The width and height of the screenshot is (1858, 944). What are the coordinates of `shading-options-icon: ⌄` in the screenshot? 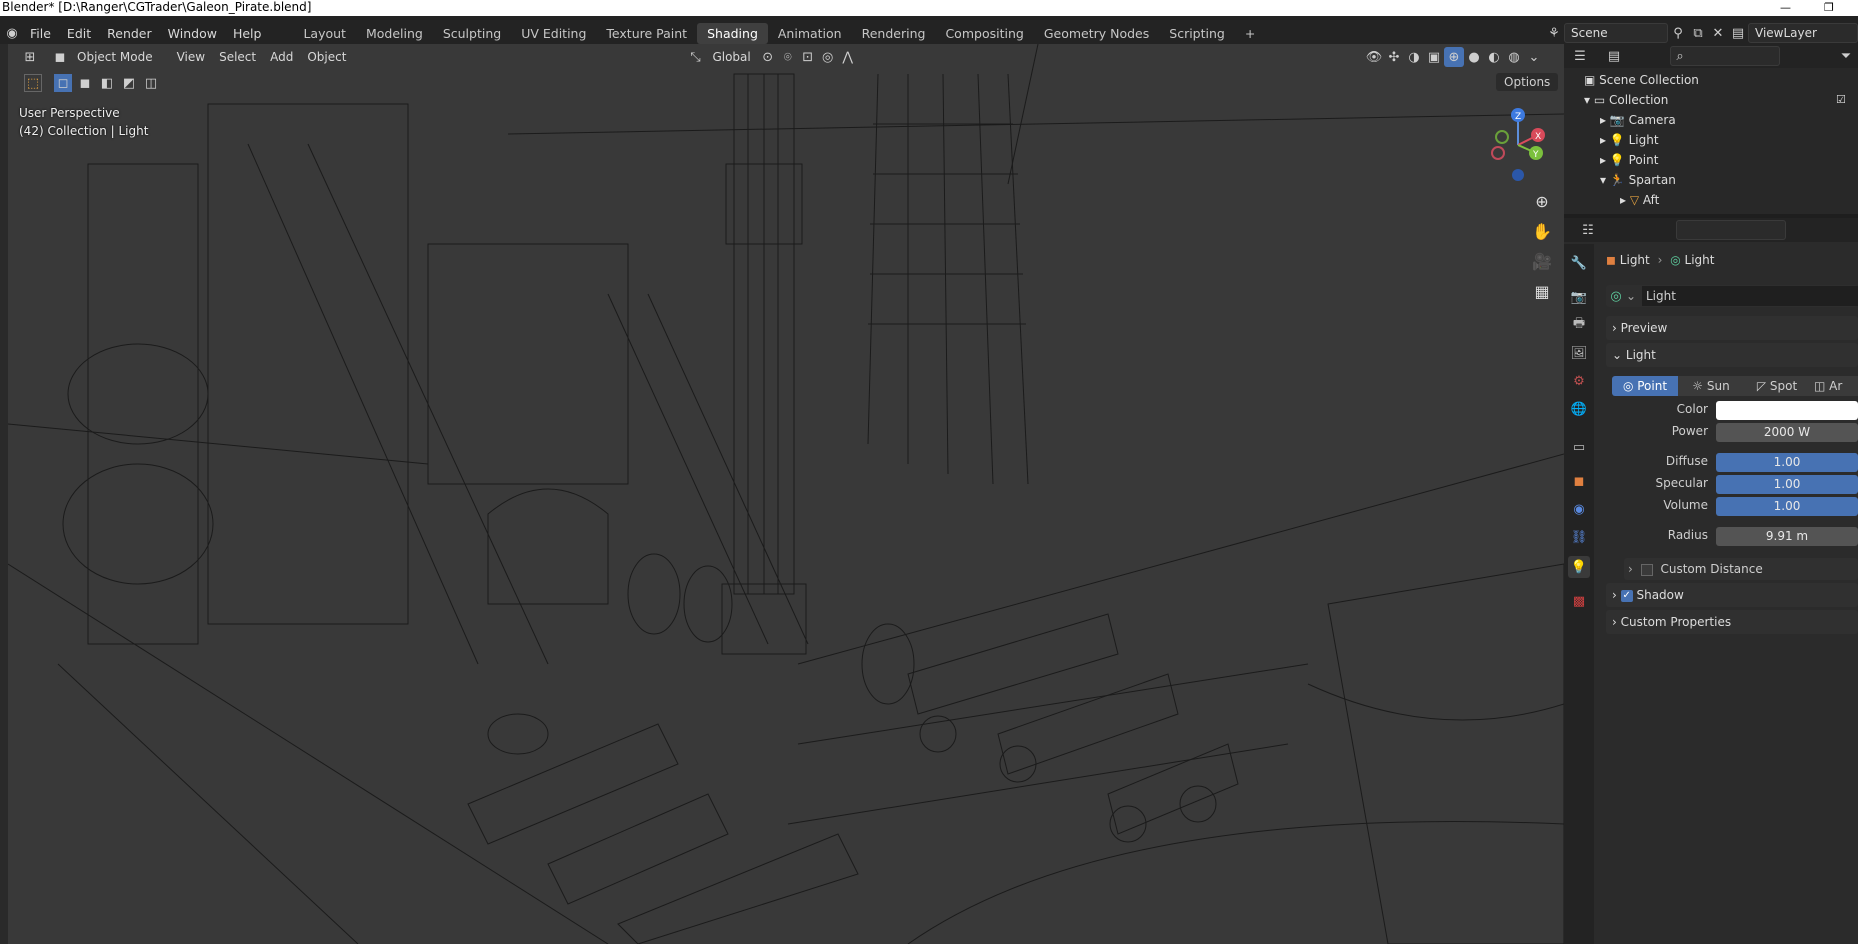 It's located at (1534, 57).